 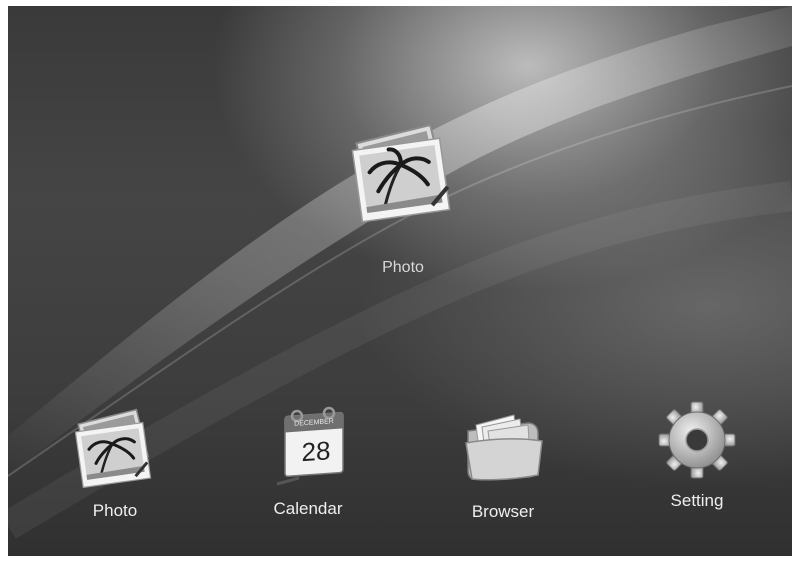 What do you see at coordinates (308, 508) in the screenshot?
I see `dock-item-label: Calendar` at bounding box center [308, 508].